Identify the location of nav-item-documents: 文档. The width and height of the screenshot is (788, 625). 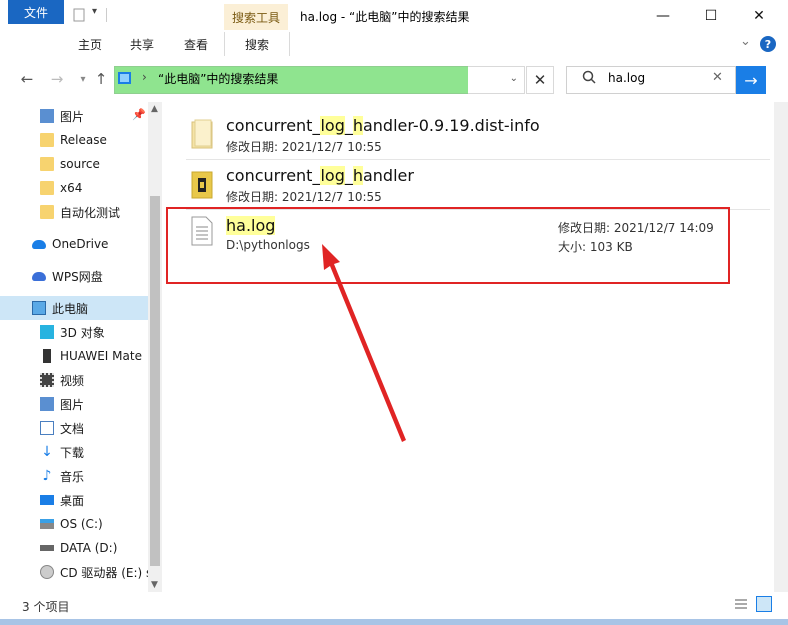
(74, 428).